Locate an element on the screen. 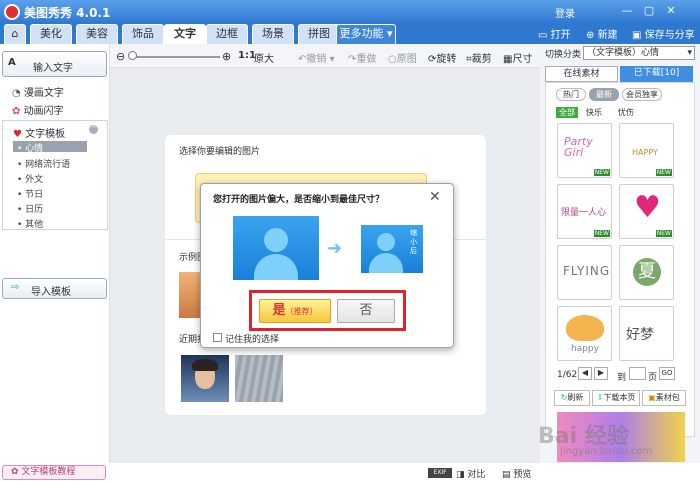  zoom-slider is located at coordinates (175, 57).